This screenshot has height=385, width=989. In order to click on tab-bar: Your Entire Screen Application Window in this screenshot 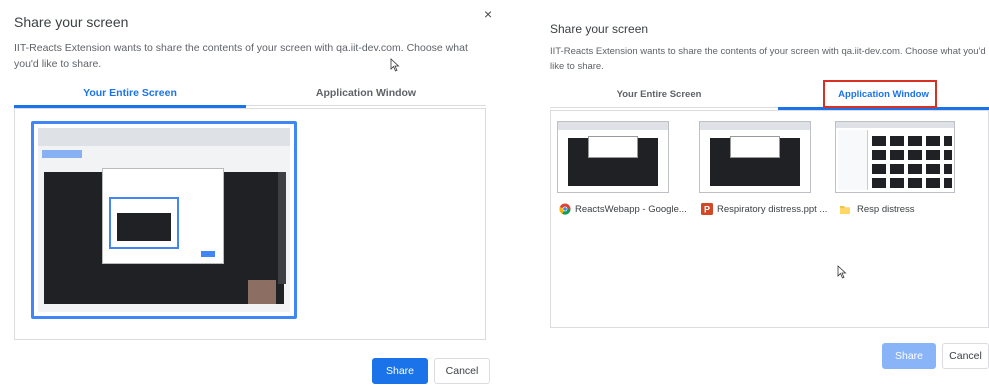, I will do `click(250, 95)`.